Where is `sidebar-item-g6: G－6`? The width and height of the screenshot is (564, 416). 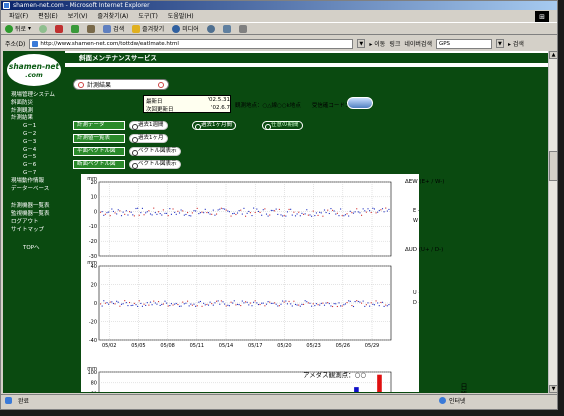
sidebar-item-g6: G－6 is located at coordinates (33, 166).